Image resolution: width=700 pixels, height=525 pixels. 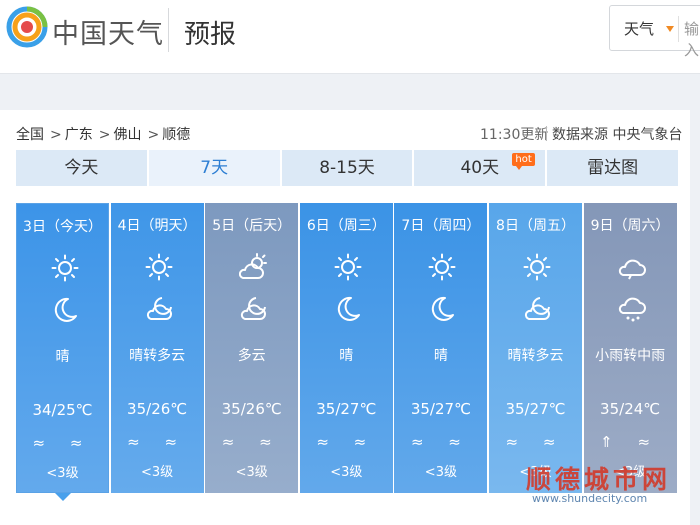 What do you see at coordinates (678, 29) in the screenshot?
I see `search-divider` at bounding box center [678, 29].